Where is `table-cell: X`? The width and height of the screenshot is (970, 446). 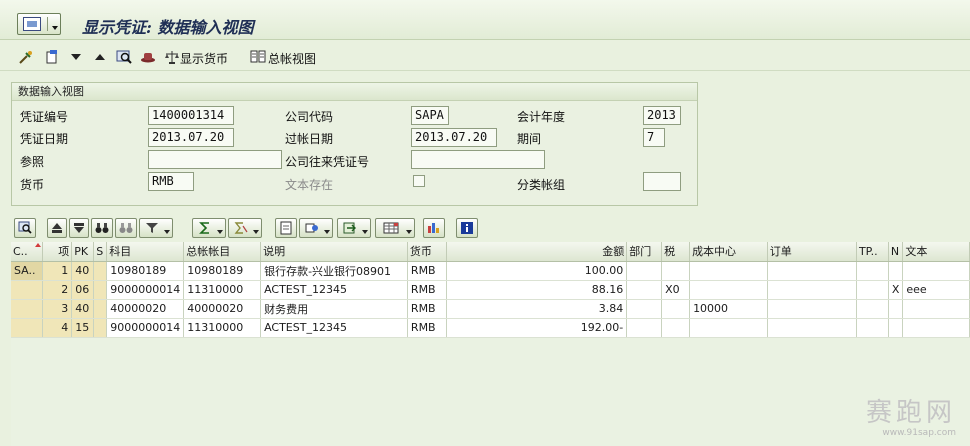 table-cell: X is located at coordinates (896, 290).